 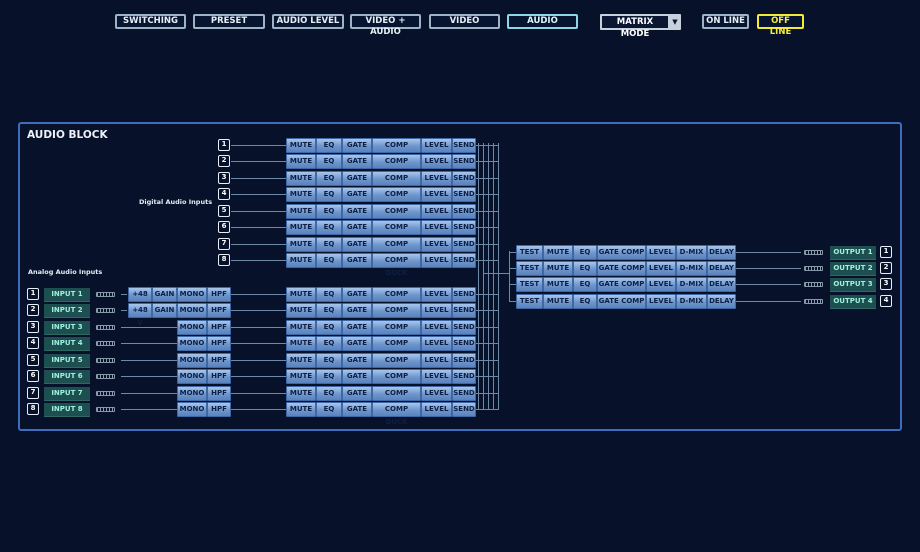 I want to click on tab-switching: SWITCHING, so click(x=150, y=21).